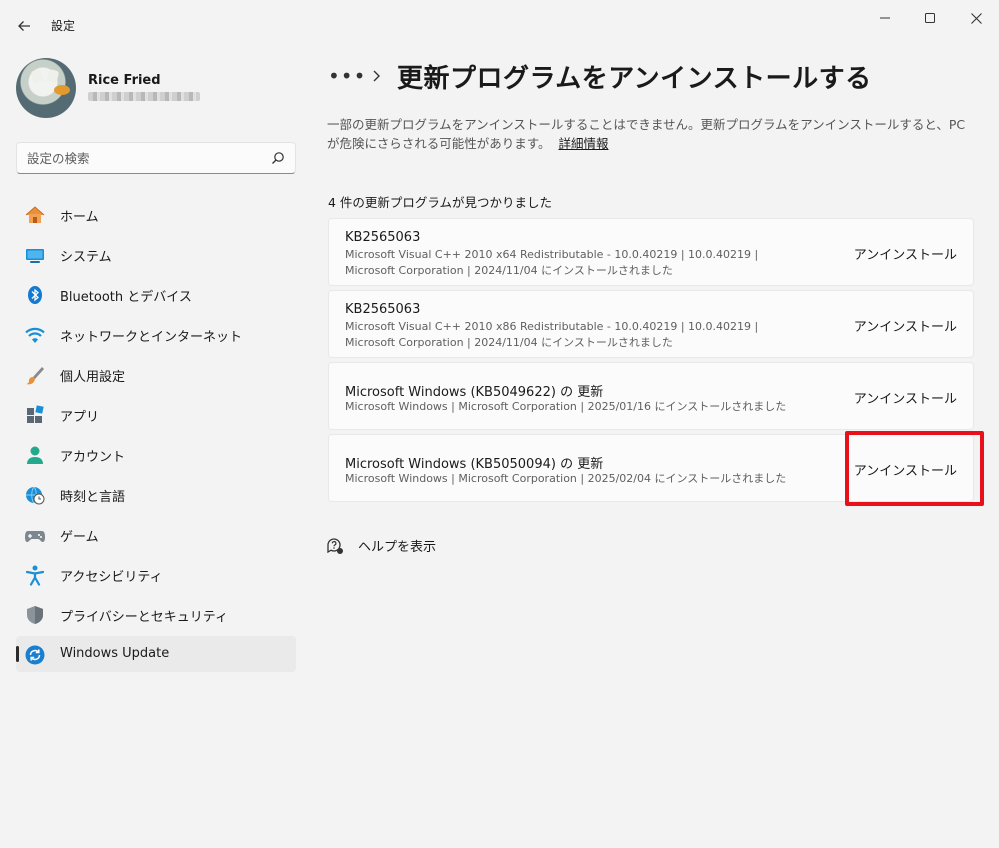 This screenshot has width=999, height=848. What do you see at coordinates (35, 535) in the screenshot?
I see `gamepad-icon` at bounding box center [35, 535].